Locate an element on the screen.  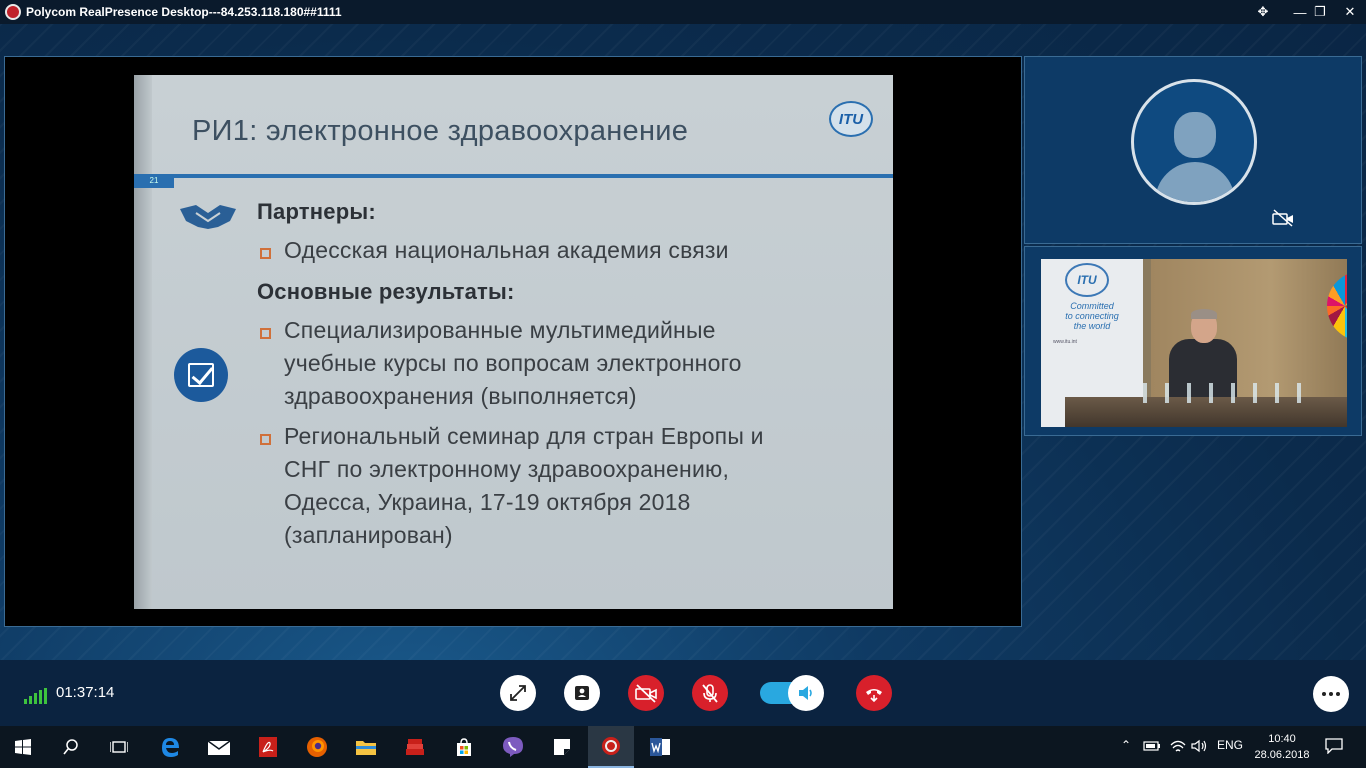
search-button is located at coordinates (71, 747).